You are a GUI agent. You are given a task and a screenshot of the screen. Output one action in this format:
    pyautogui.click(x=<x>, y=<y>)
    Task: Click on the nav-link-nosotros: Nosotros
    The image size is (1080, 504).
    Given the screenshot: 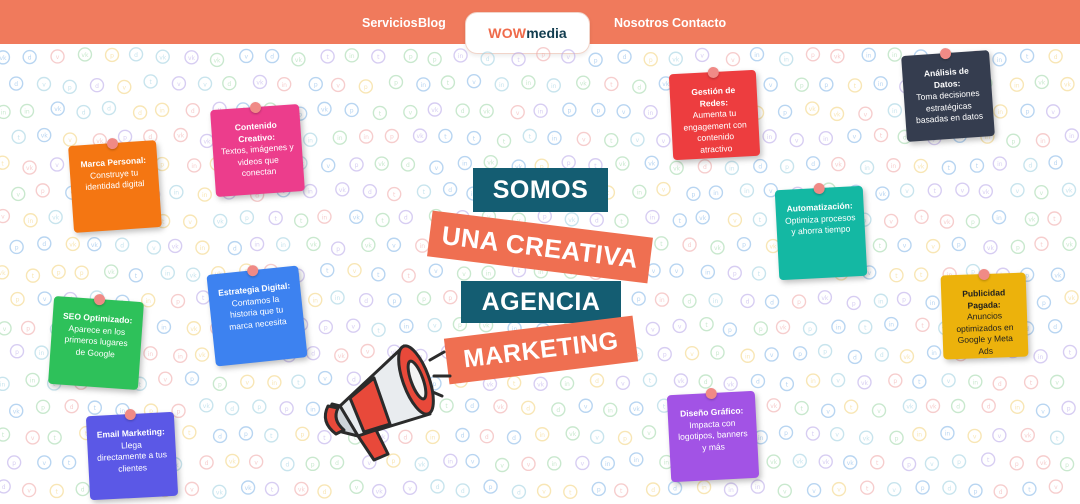 What is the action you would take?
    pyautogui.click(x=641, y=23)
    